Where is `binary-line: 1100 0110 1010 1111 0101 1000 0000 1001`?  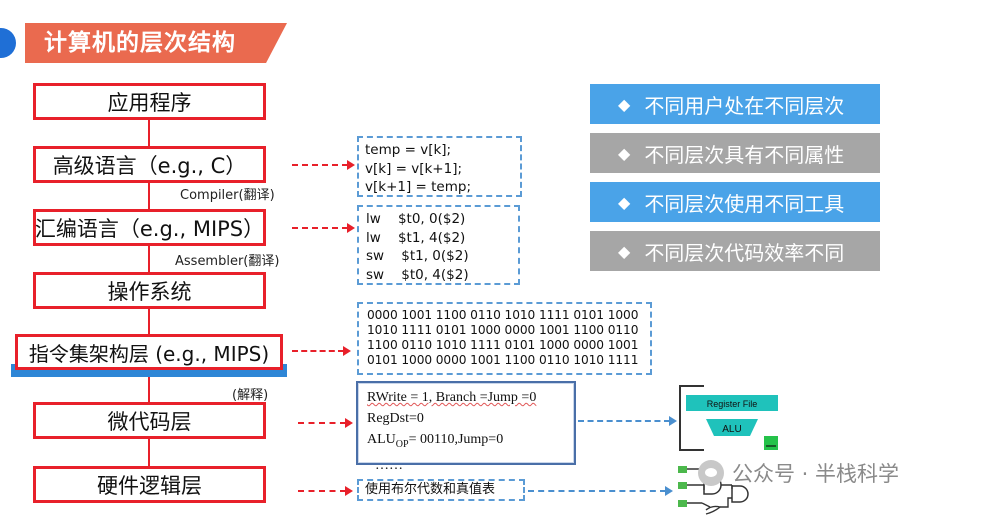 binary-line: 1100 0110 1010 1111 0101 1000 0000 1001 is located at coordinates (503, 345).